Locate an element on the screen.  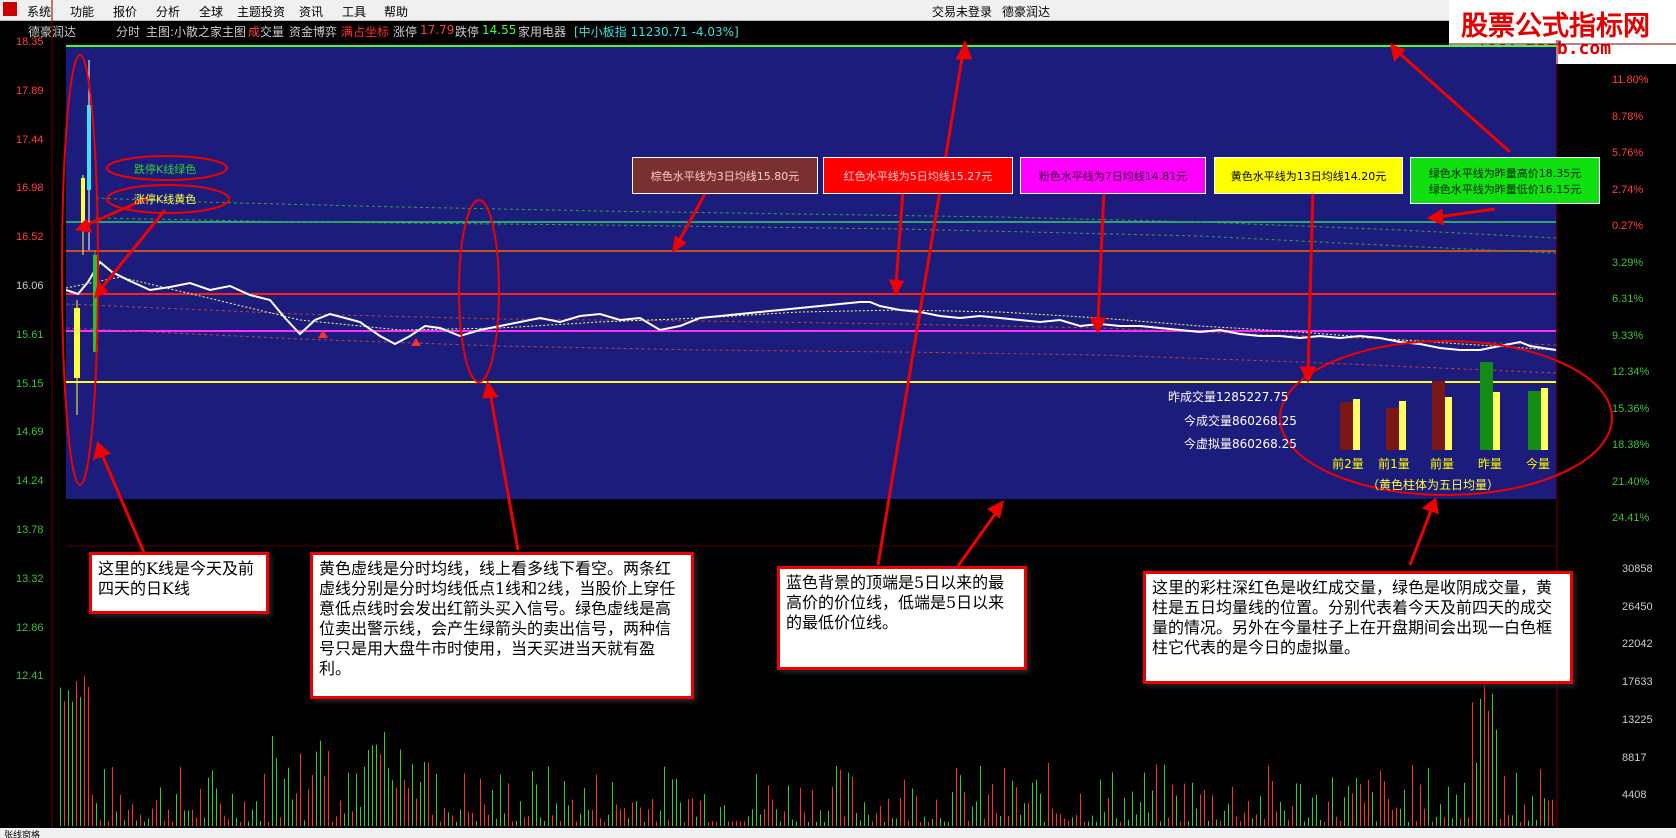
vol-bar-prev1-avg is located at coordinates (1402, 425).